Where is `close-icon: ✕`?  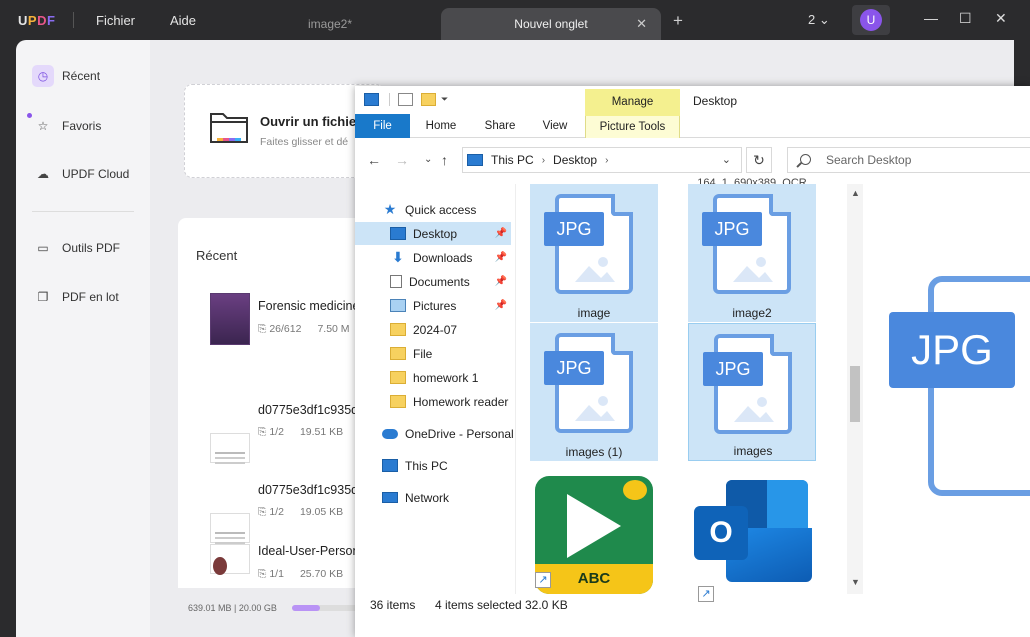 close-icon: ✕ is located at coordinates (641, 24).